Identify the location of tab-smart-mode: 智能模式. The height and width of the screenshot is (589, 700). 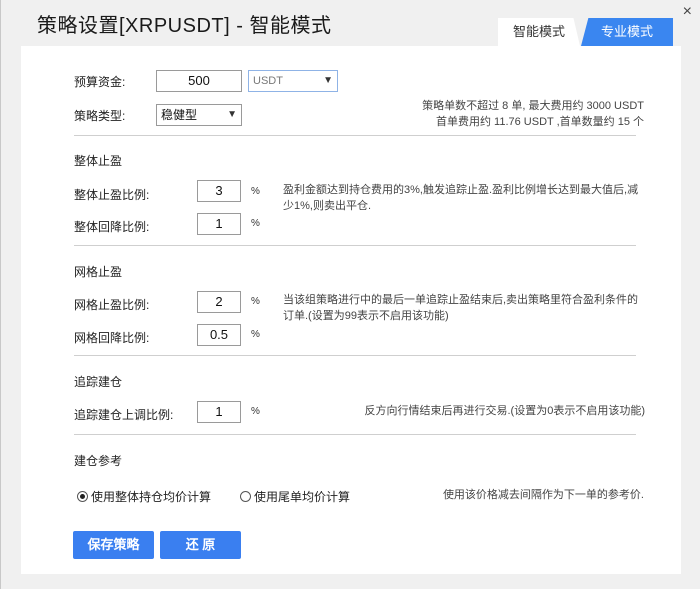
(539, 32).